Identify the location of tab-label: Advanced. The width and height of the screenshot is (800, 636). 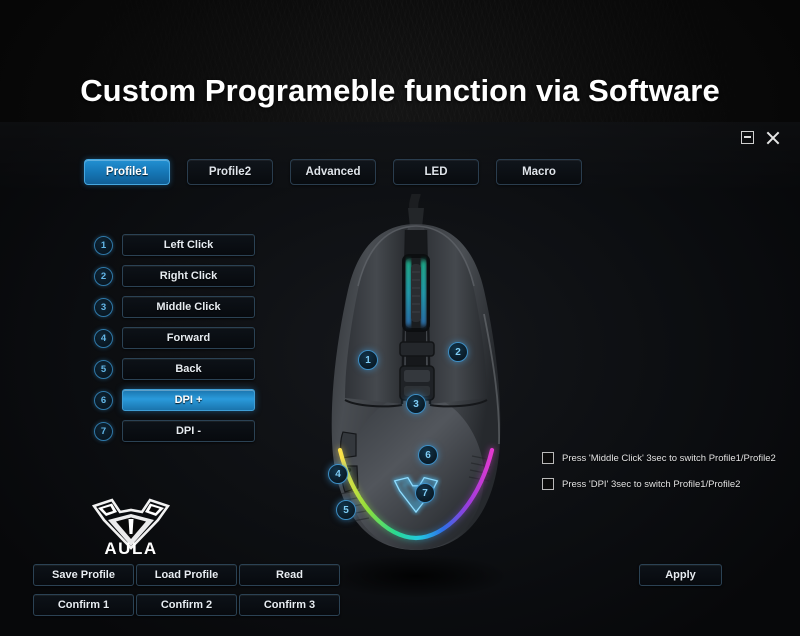
(333, 172).